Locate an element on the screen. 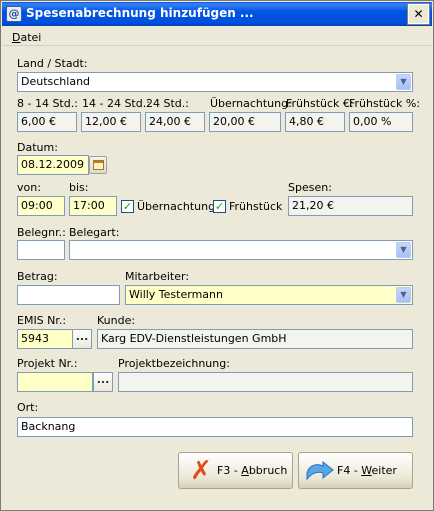  abbruch-label-rest: bbruch is located at coordinates (268, 470).